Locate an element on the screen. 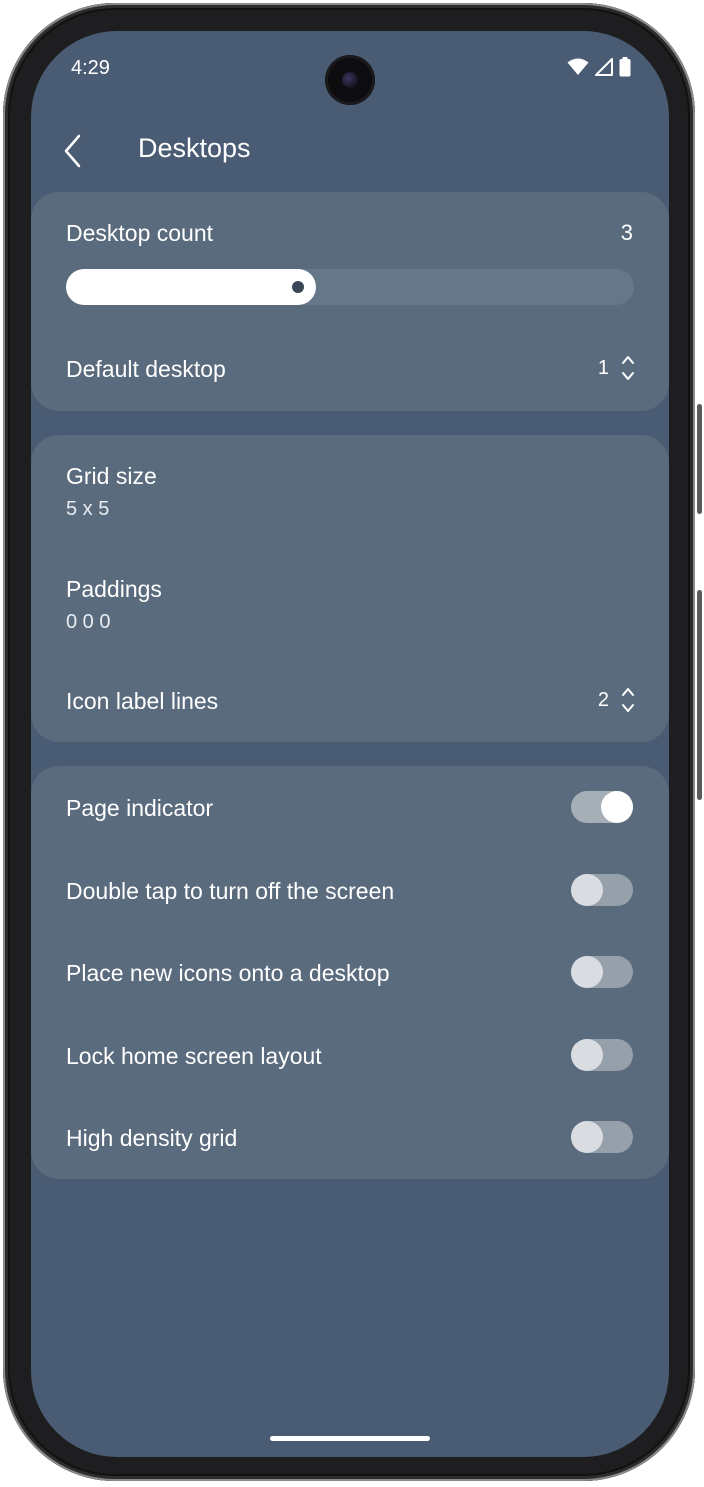  battery-icon is located at coordinates (625, 67).